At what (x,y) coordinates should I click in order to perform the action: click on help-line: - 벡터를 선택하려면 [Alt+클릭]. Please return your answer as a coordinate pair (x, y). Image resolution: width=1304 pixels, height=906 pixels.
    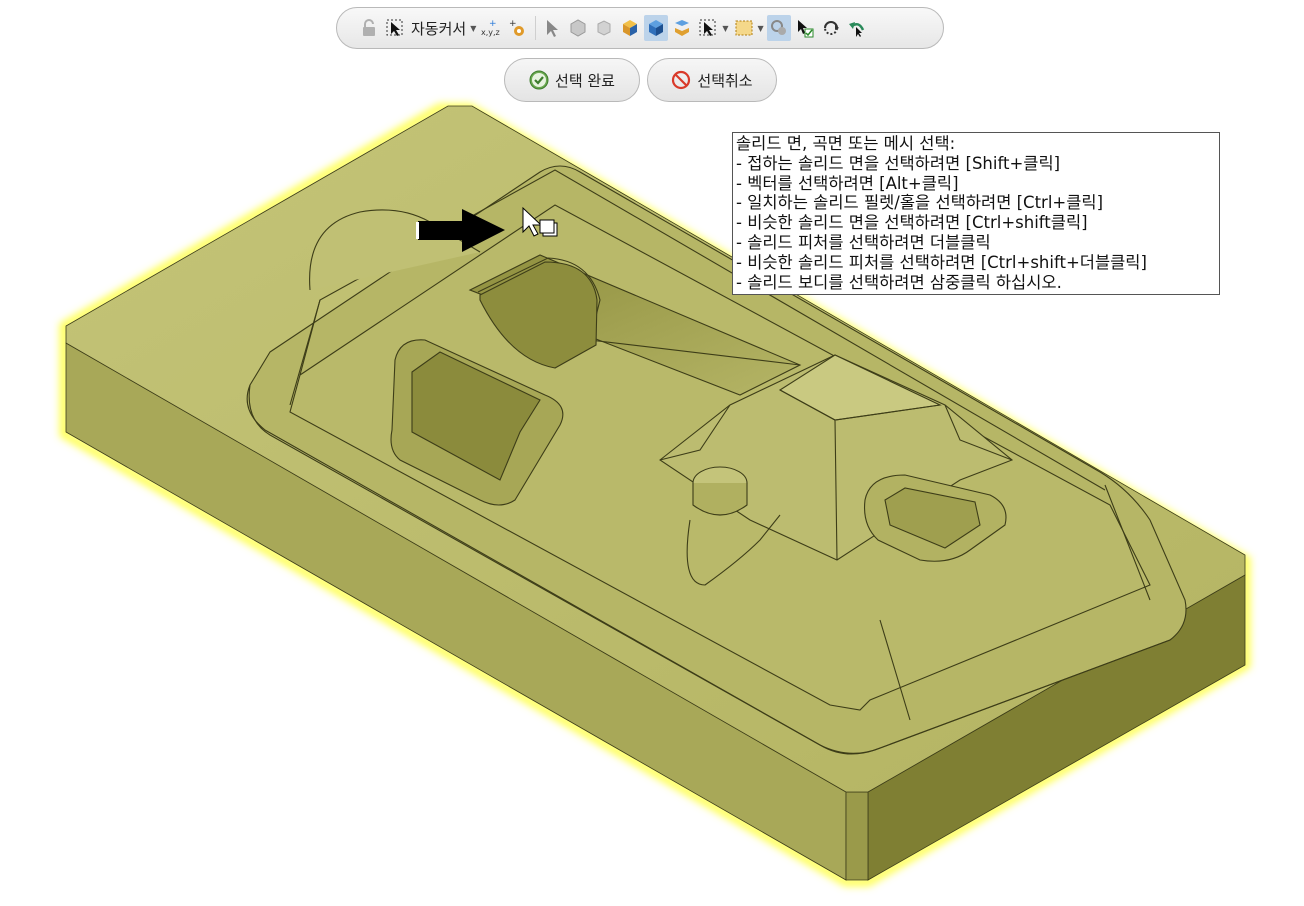
    Looking at the image, I should click on (847, 183).